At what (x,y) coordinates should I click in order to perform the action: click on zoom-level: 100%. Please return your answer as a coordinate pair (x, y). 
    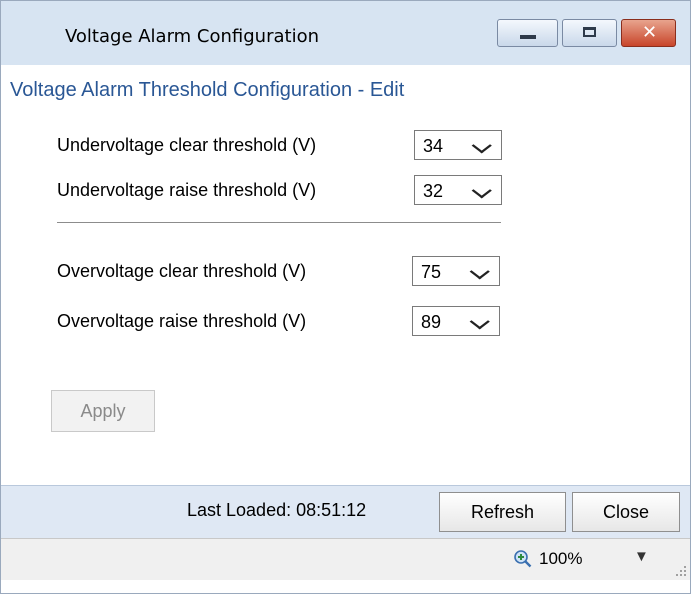
    Looking at the image, I should click on (561, 558).